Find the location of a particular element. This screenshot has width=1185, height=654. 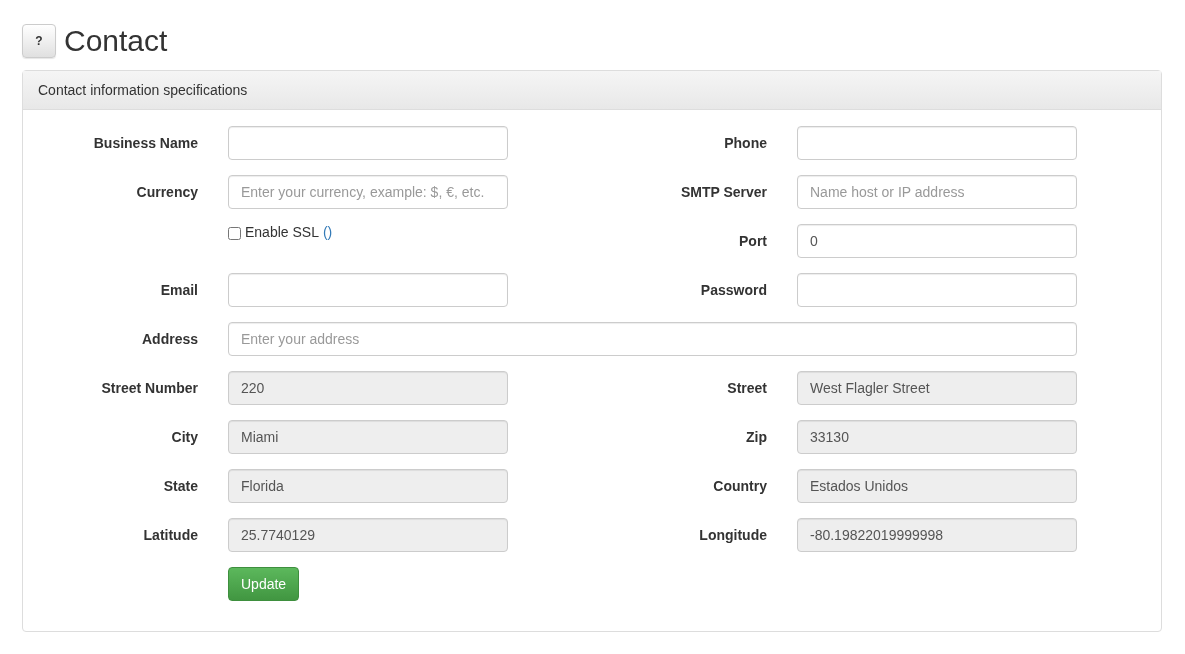

input-field: Name host or IP address is located at coordinates (937, 192).